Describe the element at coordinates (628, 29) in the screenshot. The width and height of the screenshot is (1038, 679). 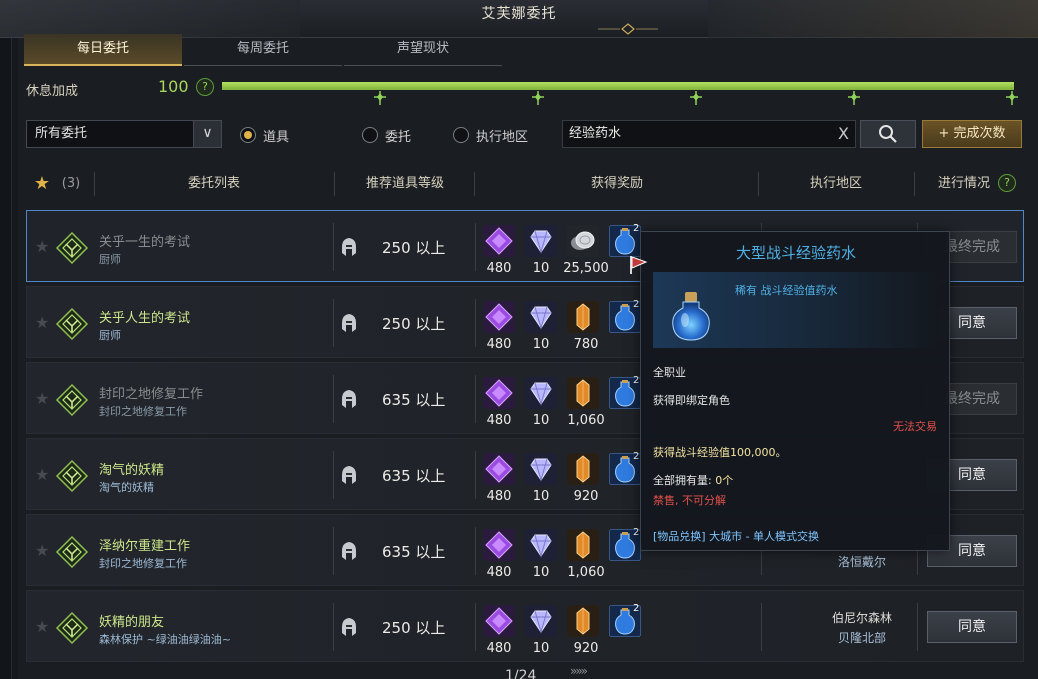
I see `title-ornament-icon` at that location.